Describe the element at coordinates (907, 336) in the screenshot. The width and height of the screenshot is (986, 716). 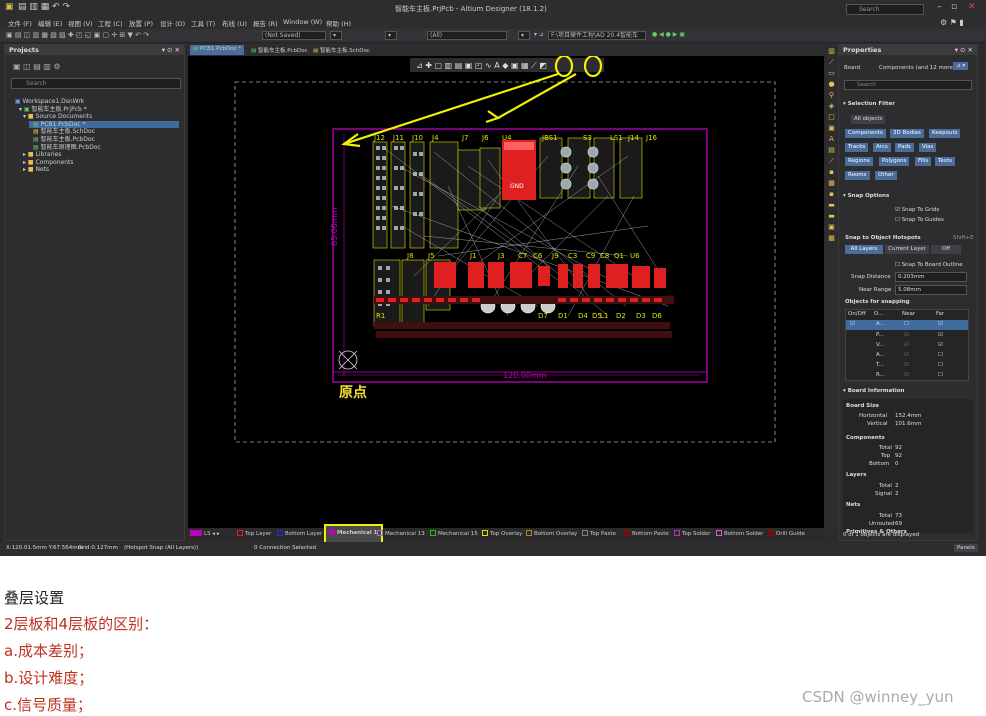
I see `table-row: P... ☑ ☑` at that location.